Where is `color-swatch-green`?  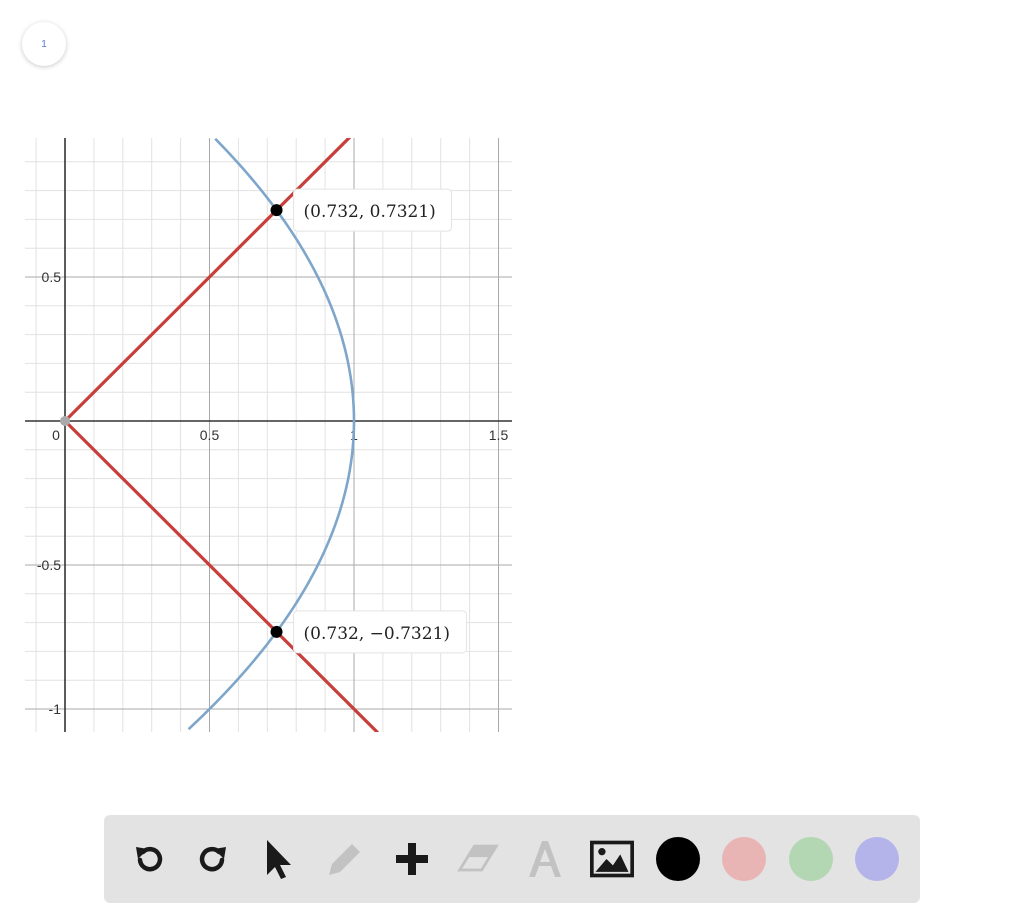
color-swatch-green is located at coordinates (811, 859).